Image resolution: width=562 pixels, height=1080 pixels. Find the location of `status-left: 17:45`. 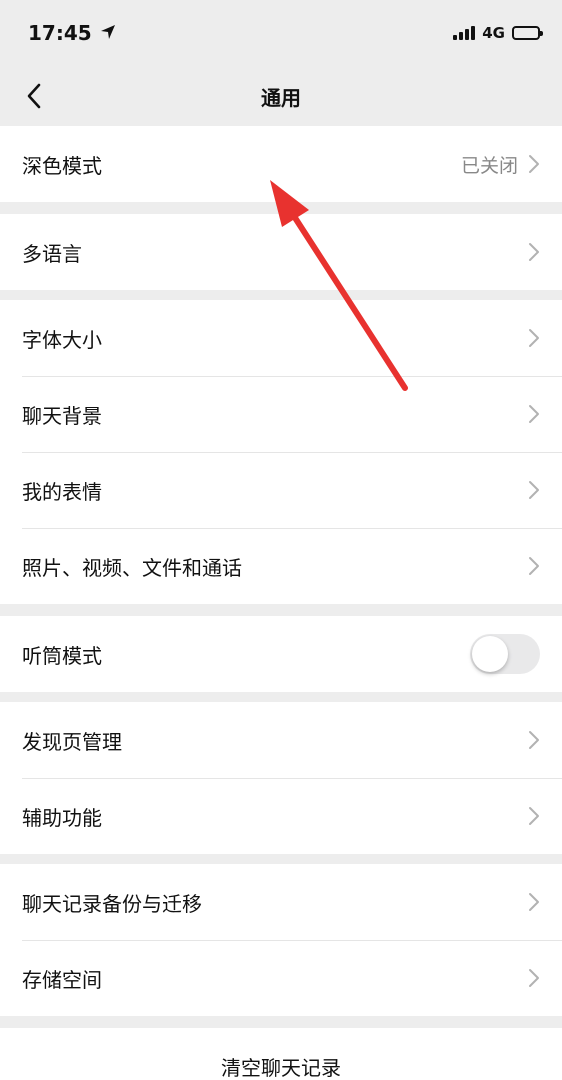

status-left: 17:45 is located at coordinates (72, 33).